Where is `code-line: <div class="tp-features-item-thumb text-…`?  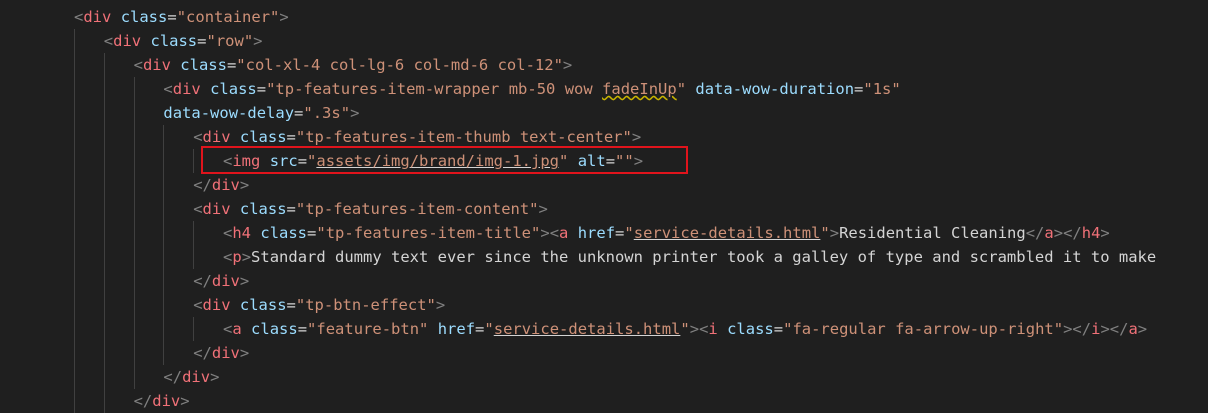
code-line: <div class="tp-features-item-thumb text-… is located at coordinates (417, 137).